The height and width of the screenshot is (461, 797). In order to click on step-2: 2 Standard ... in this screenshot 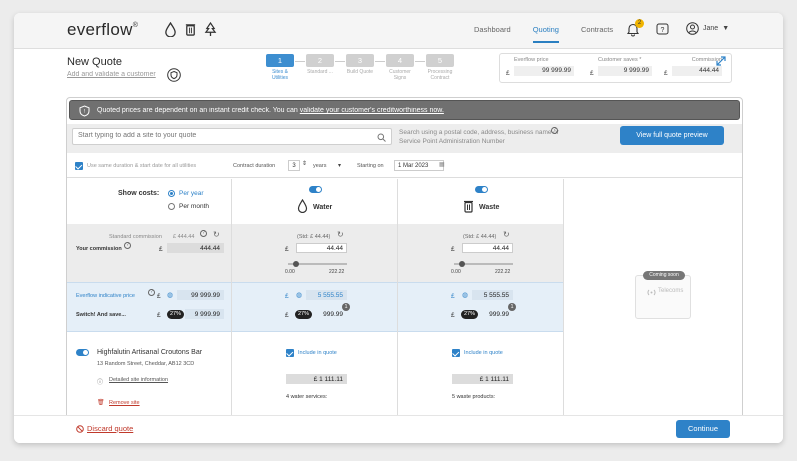, I will do `click(320, 64)`.